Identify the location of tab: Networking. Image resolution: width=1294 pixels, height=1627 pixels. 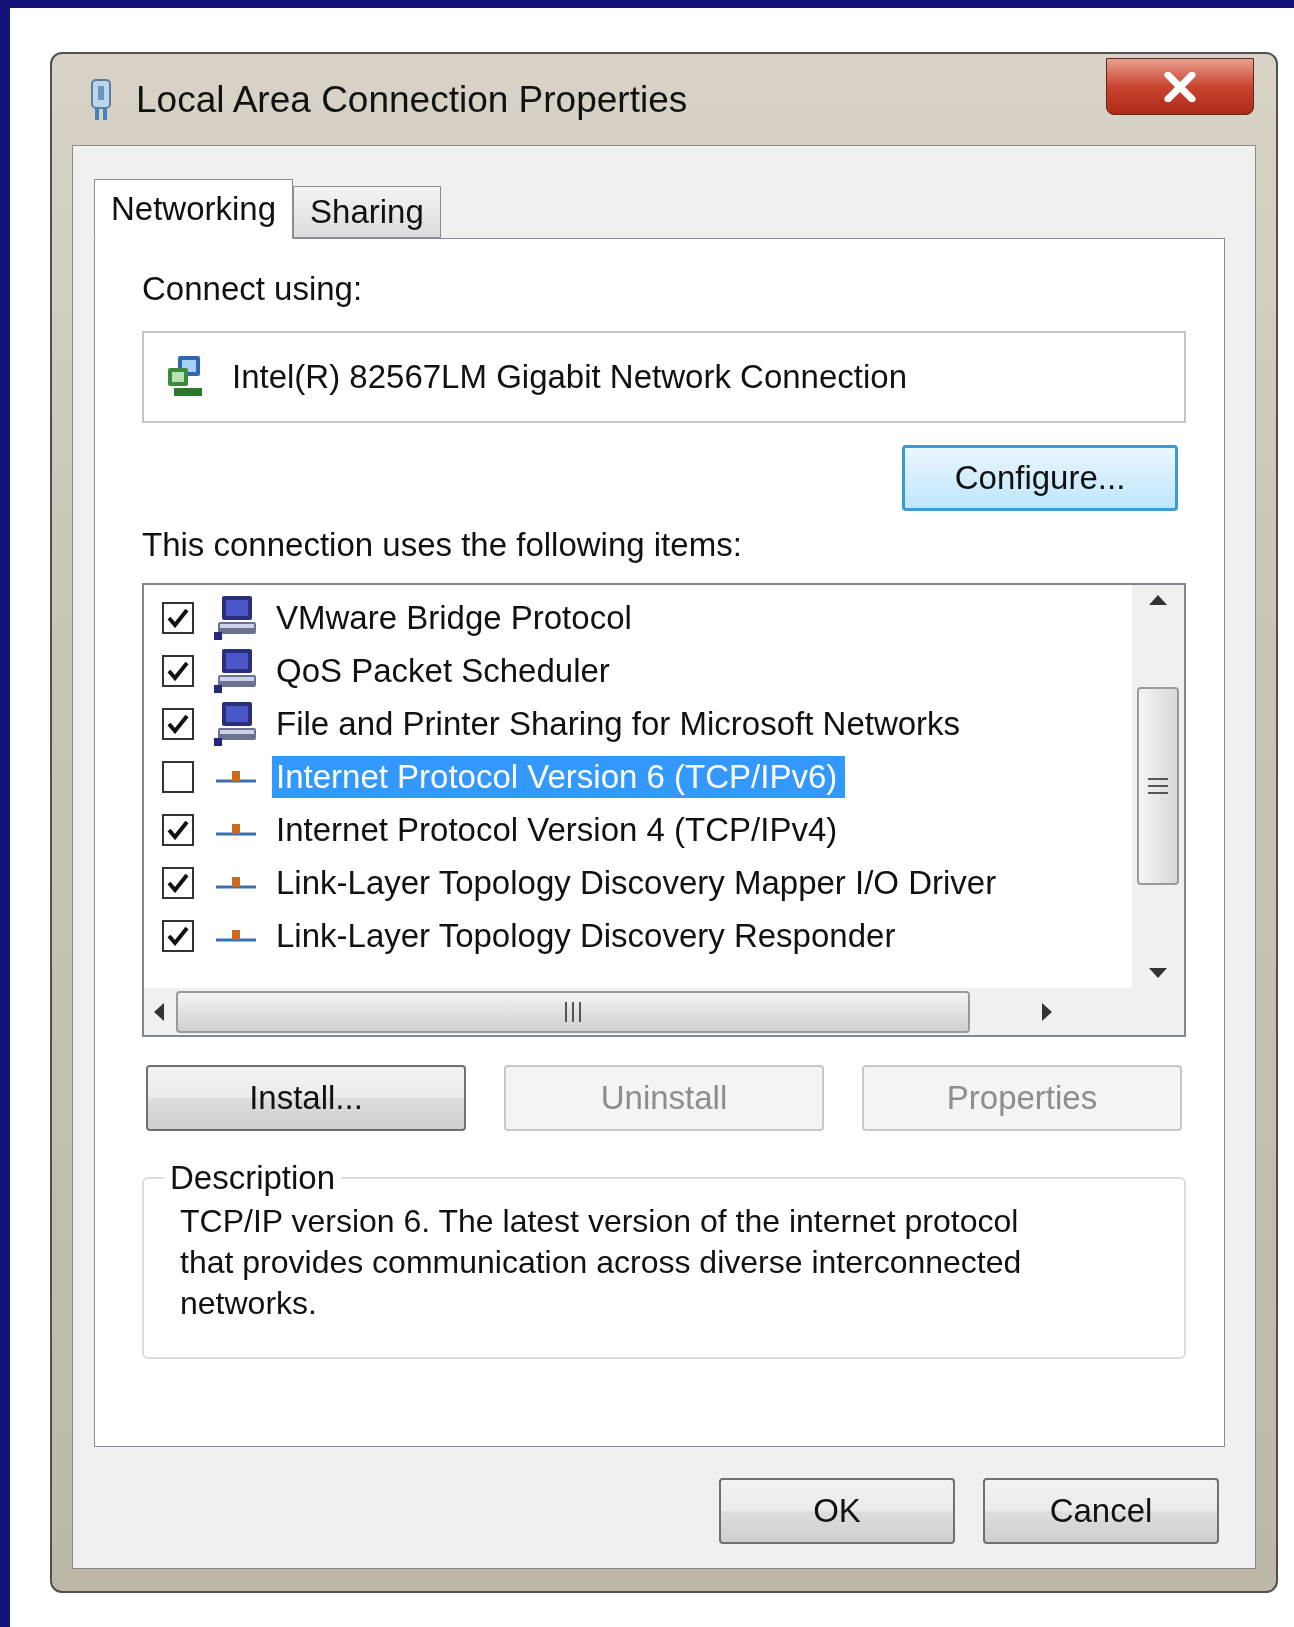
(194, 209).